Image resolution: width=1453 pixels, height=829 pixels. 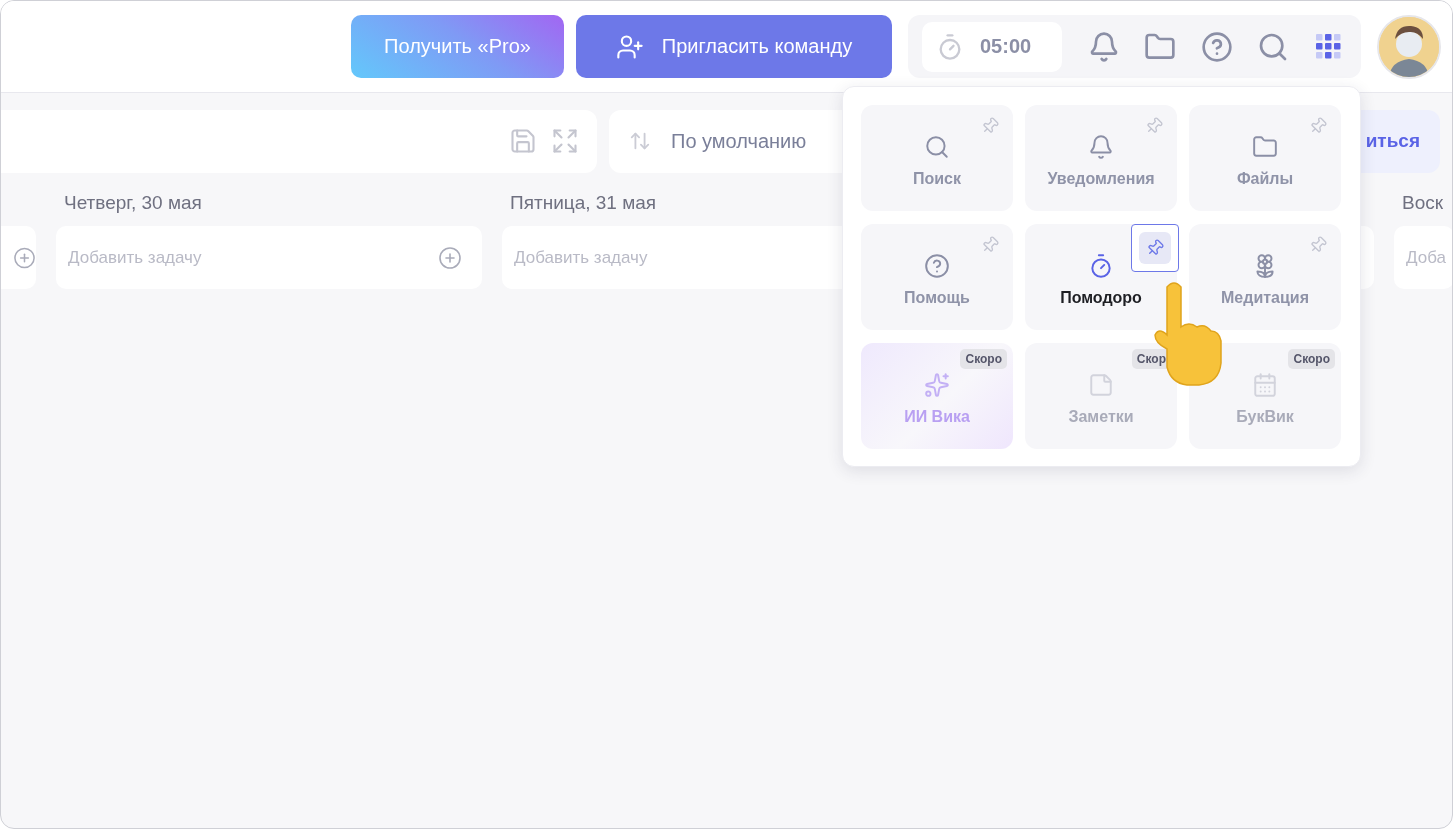 I want to click on note-icon, so click(x=1101, y=385).